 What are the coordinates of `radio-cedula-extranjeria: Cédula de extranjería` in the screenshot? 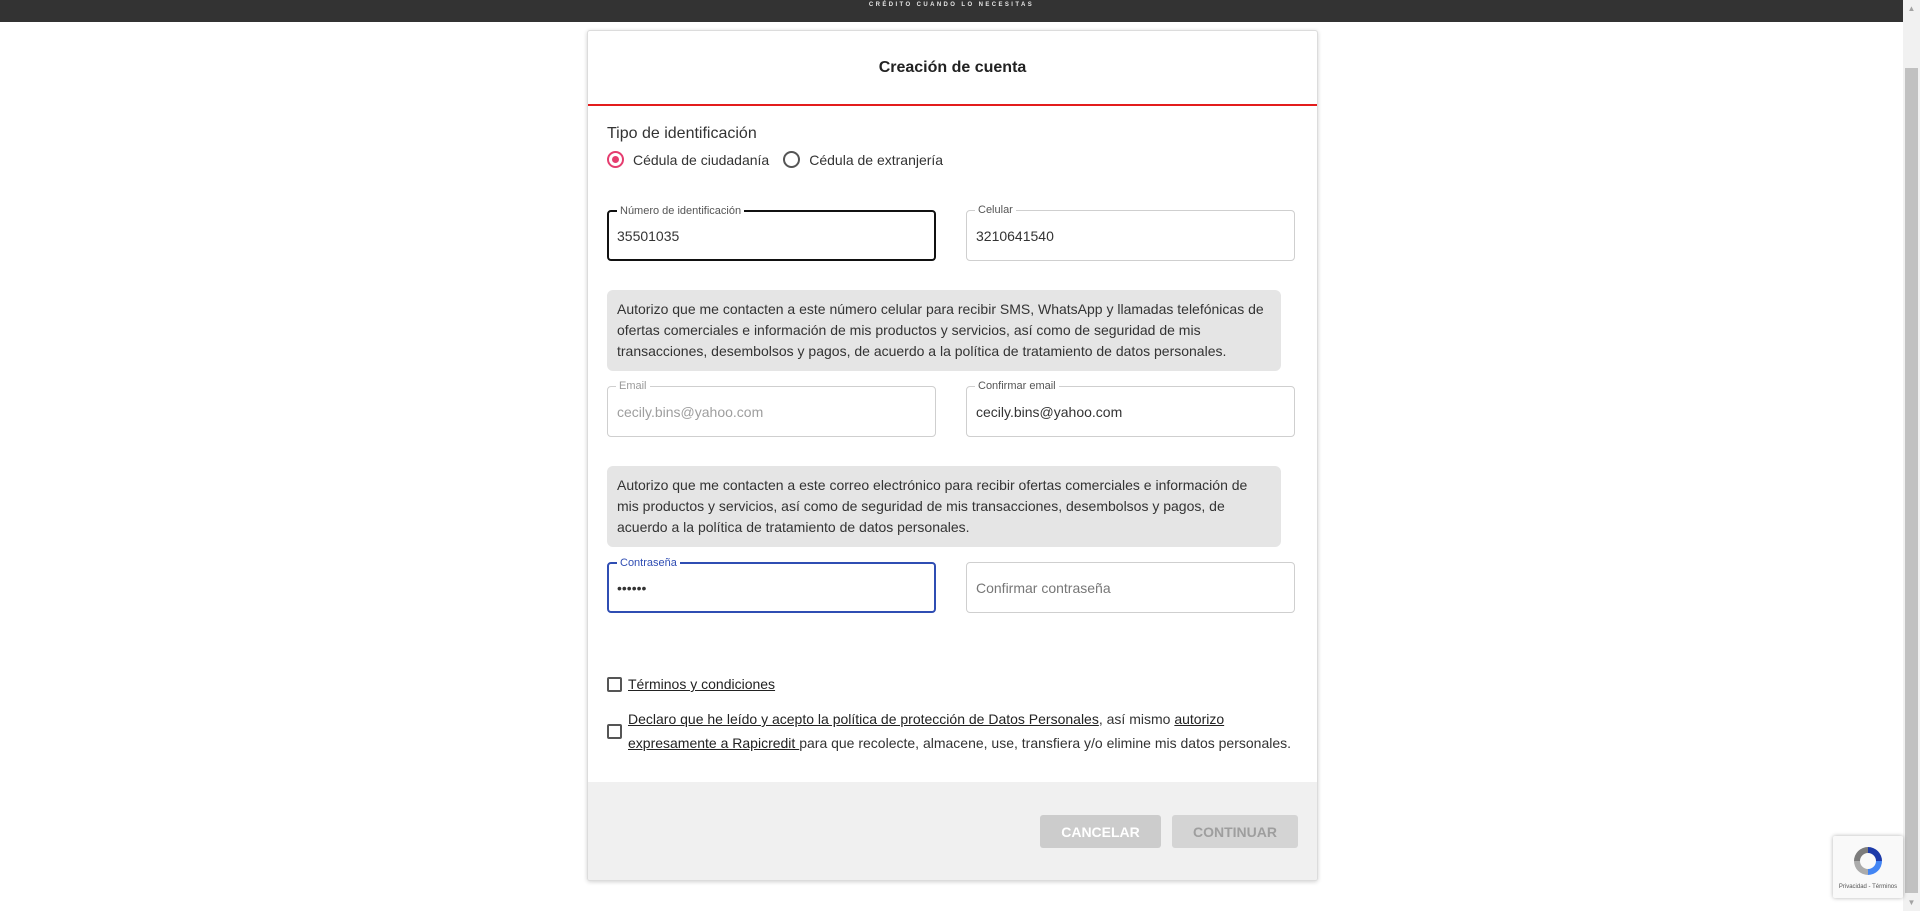 It's located at (863, 159).